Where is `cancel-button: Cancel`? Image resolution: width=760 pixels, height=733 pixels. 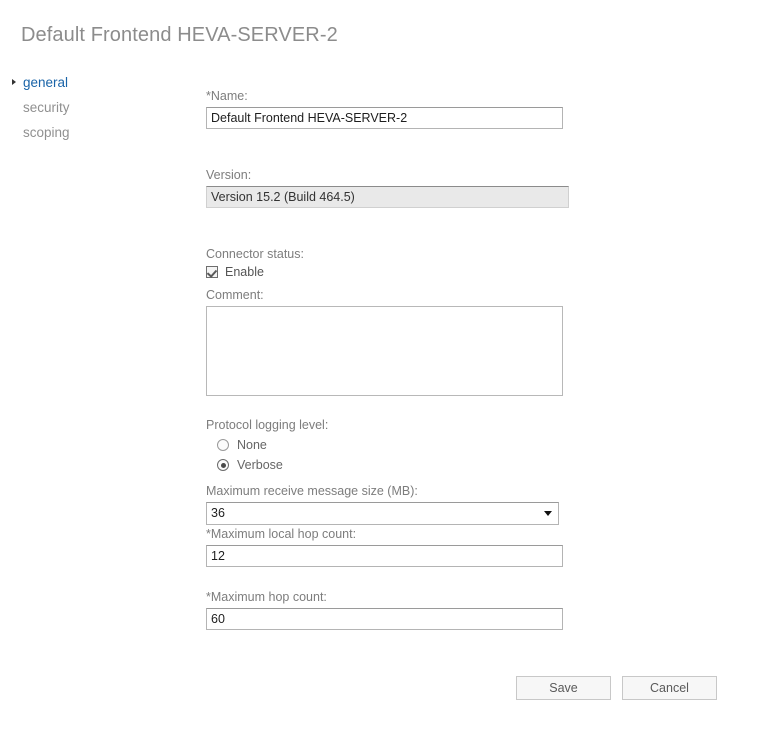
cancel-button: Cancel is located at coordinates (669, 688).